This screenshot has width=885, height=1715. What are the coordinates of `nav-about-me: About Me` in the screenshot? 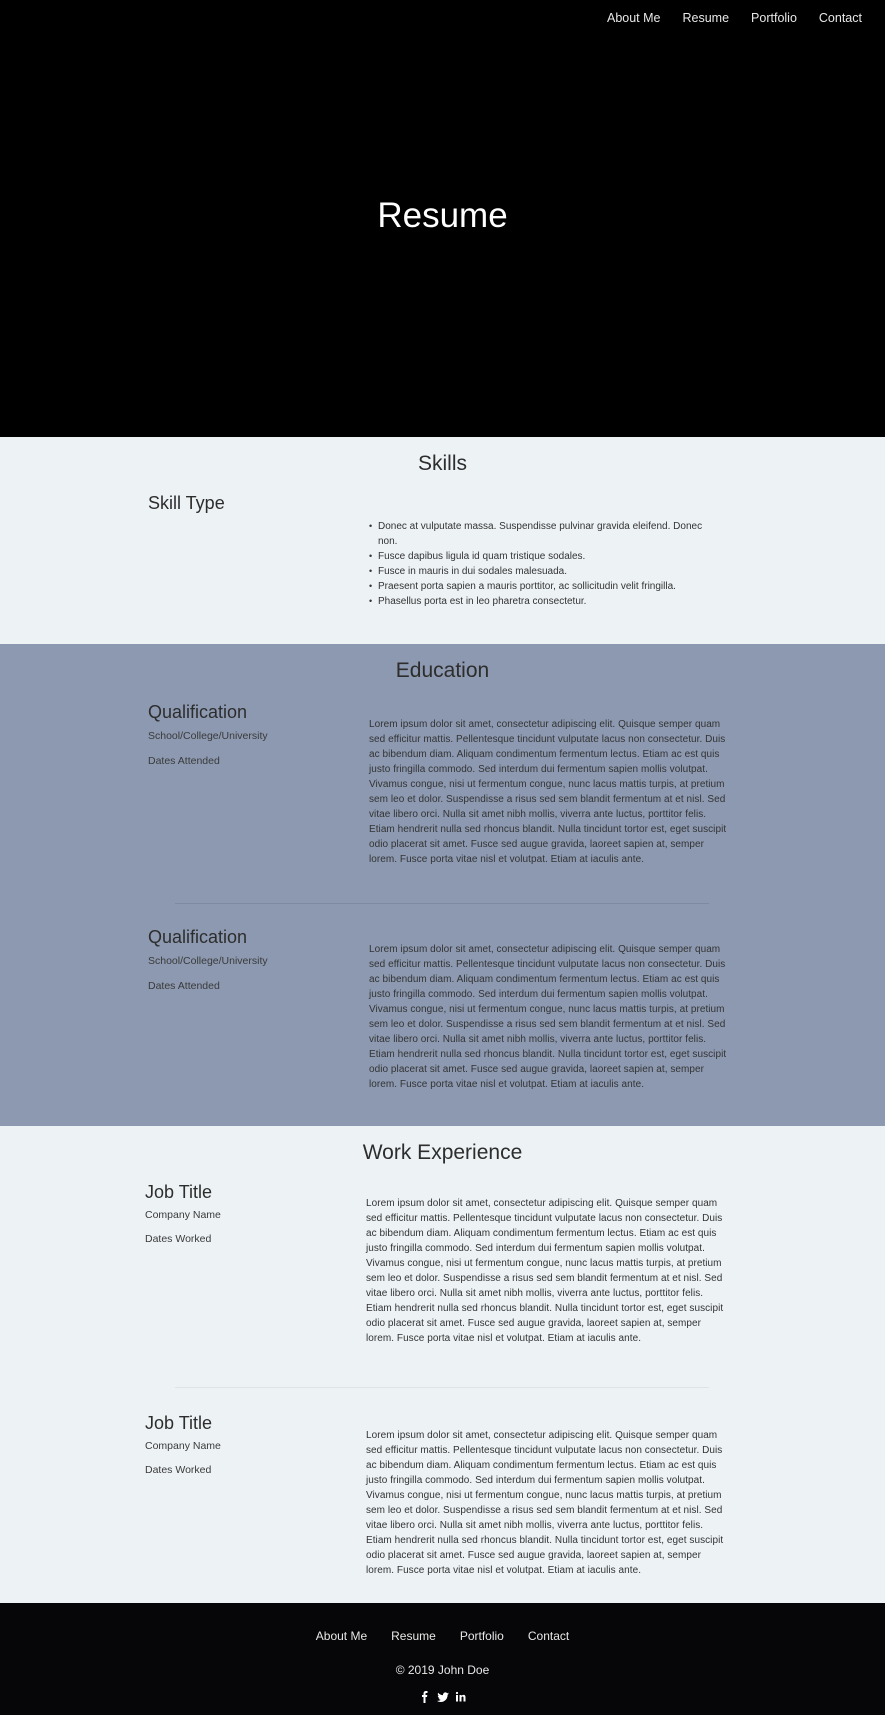 It's located at (634, 18).